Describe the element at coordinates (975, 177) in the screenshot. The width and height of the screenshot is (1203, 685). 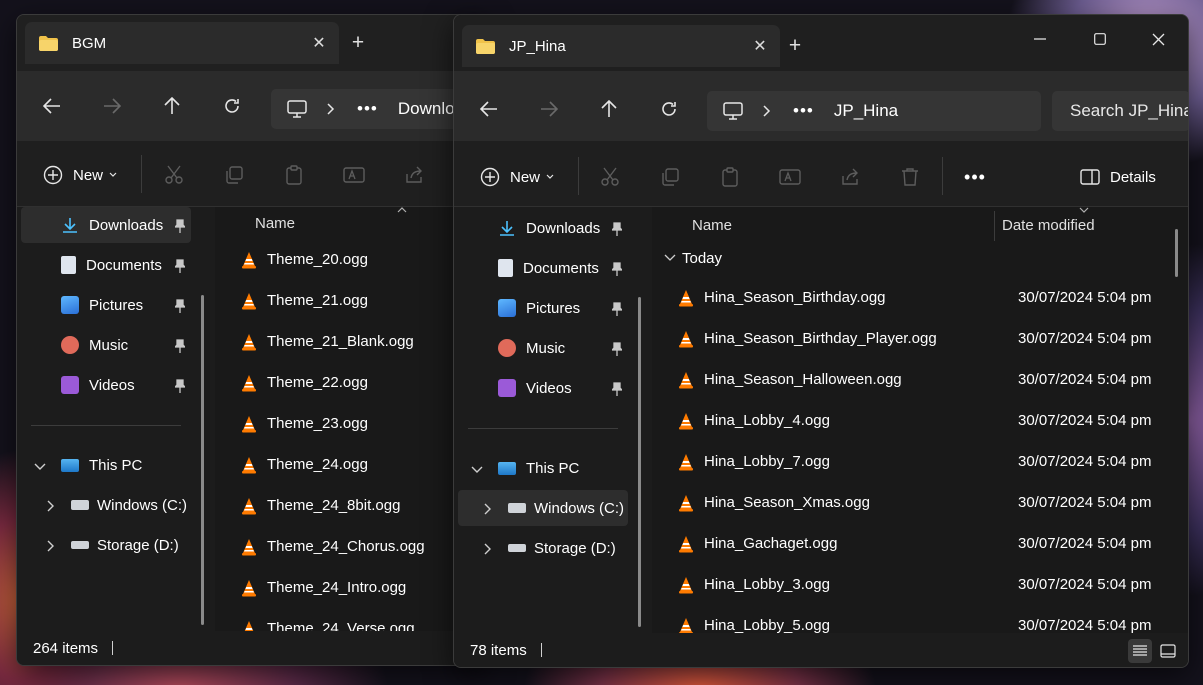
I see `more-options-button: •••` at that location.